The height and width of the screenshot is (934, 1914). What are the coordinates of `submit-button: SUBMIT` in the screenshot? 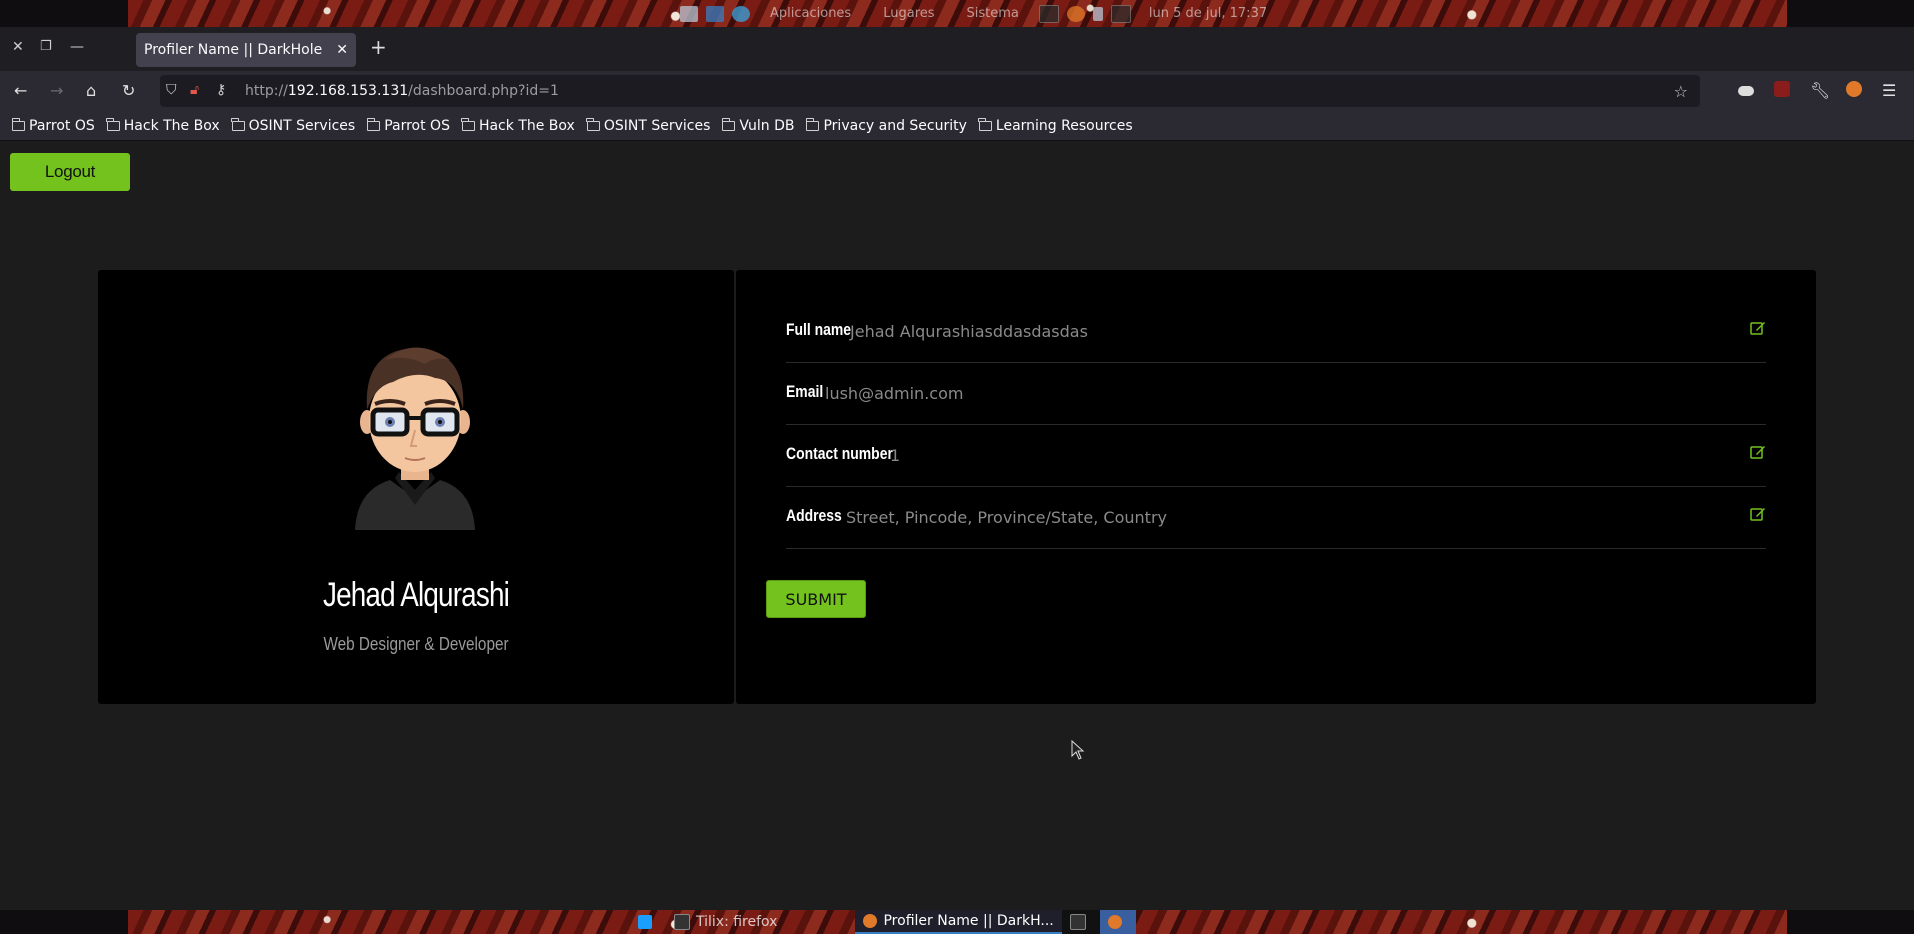 It's located at (816, 599).